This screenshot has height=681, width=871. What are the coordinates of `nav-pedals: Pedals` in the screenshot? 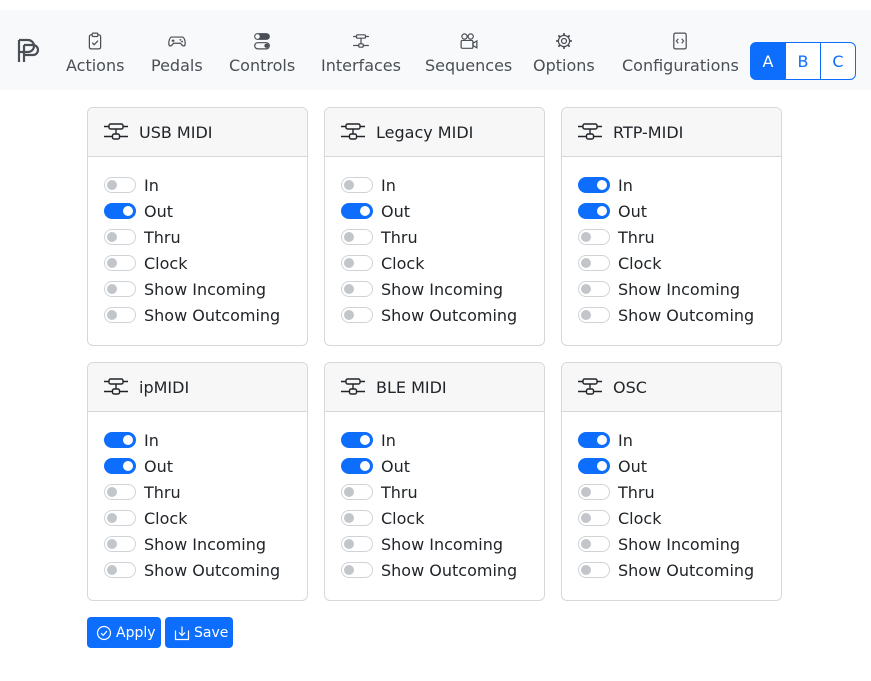 It's located at (177, 56).